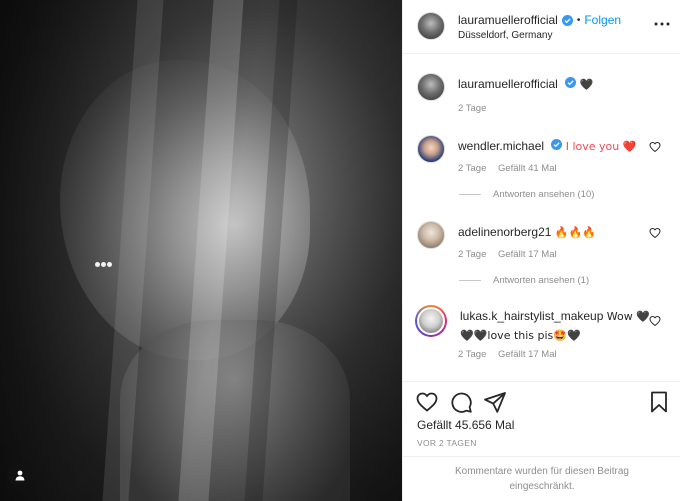  I want to click on caption-username: lauramuellerofficial, so click(508, 84).